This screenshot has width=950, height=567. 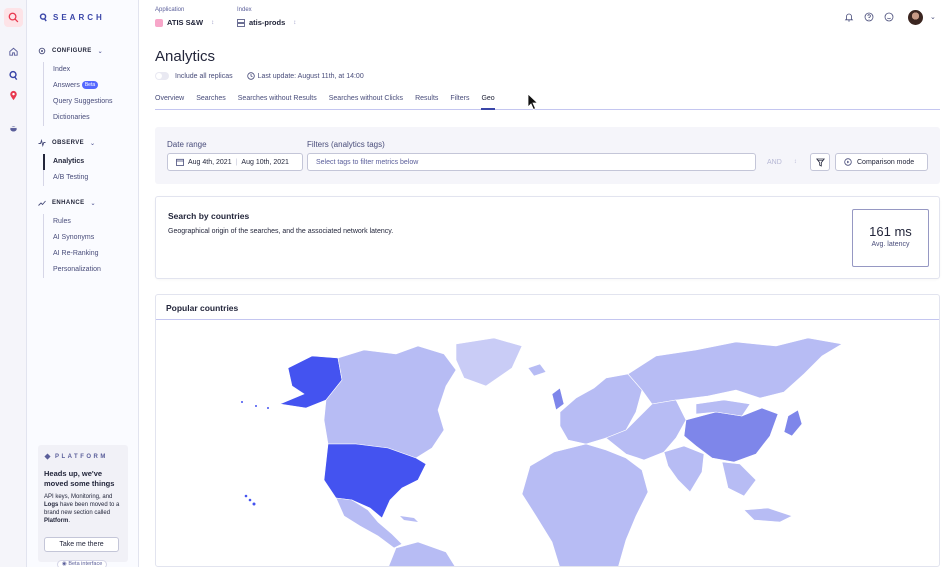 What do you see at coordinates (210, 162) in the screenshot?
I see `date-start: Aug 4th, 2021` at bounding box center [210, 162].